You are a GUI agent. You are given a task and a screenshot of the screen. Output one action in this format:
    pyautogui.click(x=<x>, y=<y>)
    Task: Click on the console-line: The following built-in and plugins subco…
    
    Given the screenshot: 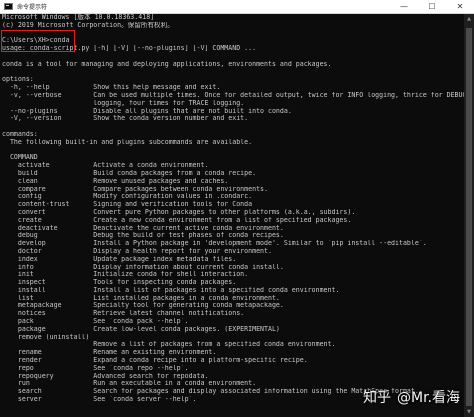 What is the action you would take?
    pyautogui.click(x=127, y=142)
    